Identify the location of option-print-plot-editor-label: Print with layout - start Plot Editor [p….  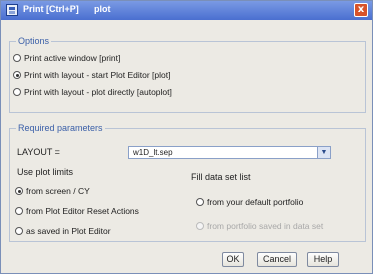
(97, 75).